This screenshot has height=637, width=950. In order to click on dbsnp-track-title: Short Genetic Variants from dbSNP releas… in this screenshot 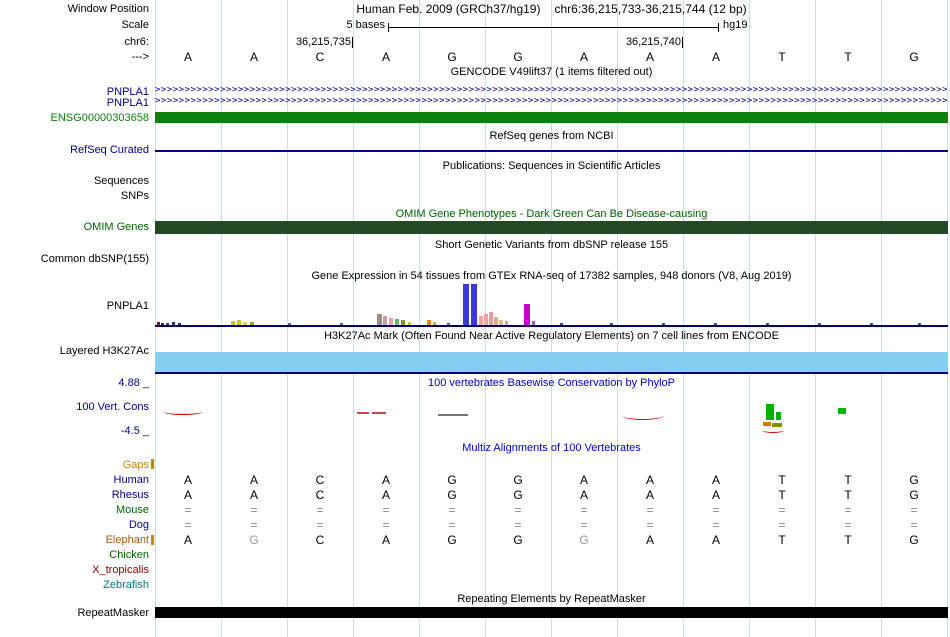, I will do `click(551, 245)`.